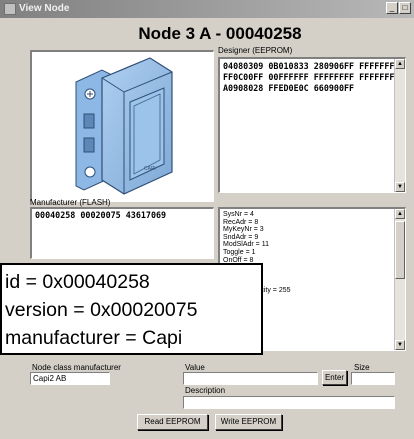  I want to click on property-row: MyKeyNr = 3, so click(243, 230).